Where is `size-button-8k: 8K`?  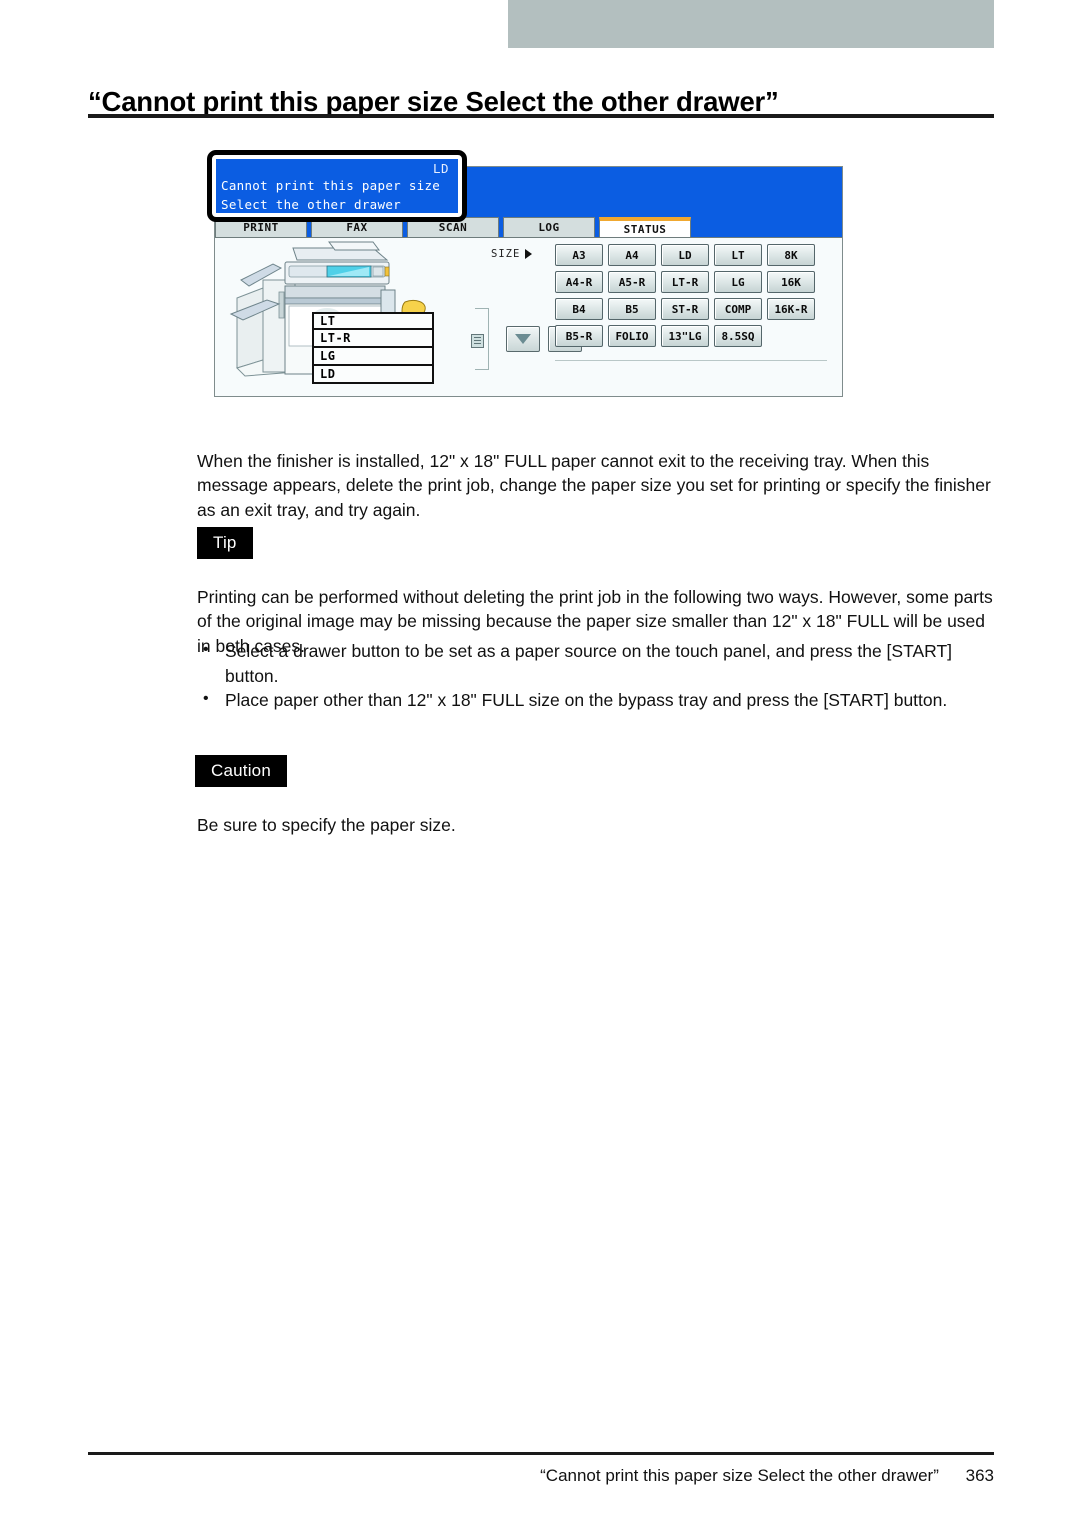
size-button-8k: 8K is located at coordinates (791, 255).